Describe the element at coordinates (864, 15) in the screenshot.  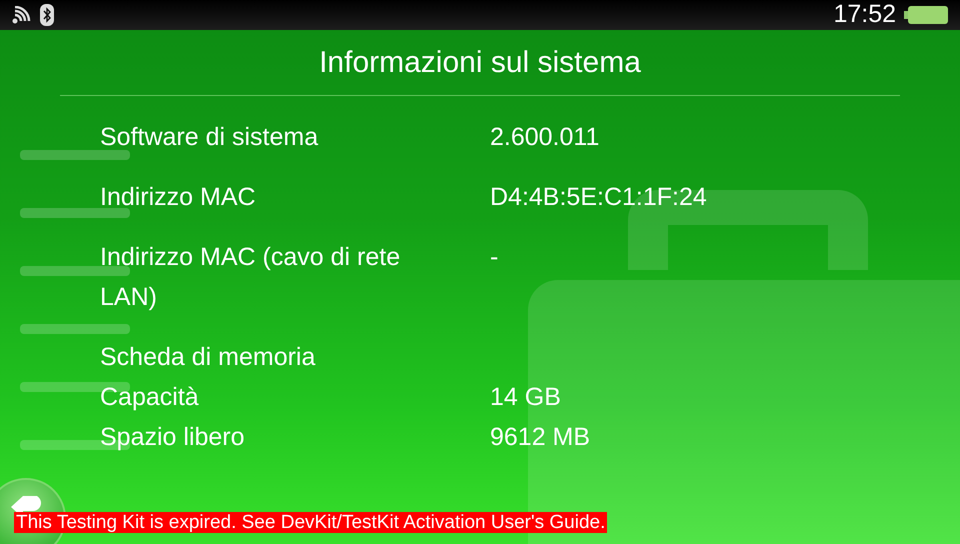
I see `clock-time: 17:52` at that location.